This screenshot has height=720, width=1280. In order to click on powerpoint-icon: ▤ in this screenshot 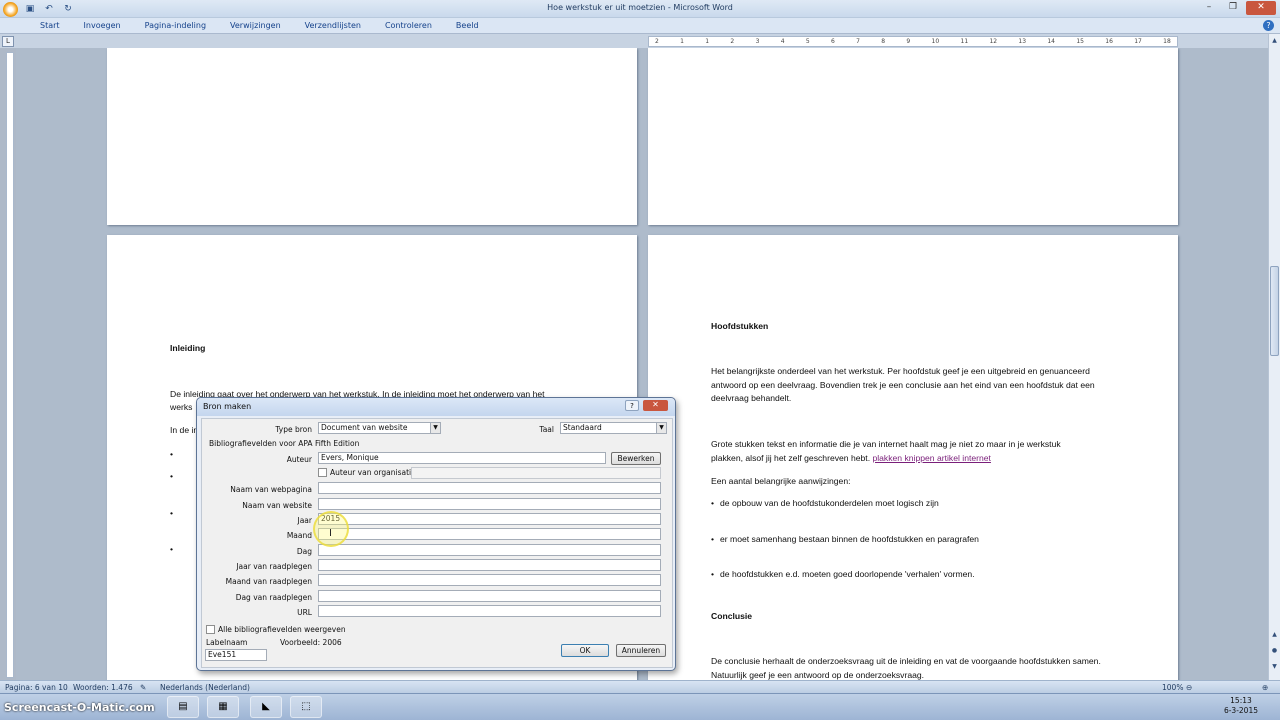, I will do `click(183, 707)`.